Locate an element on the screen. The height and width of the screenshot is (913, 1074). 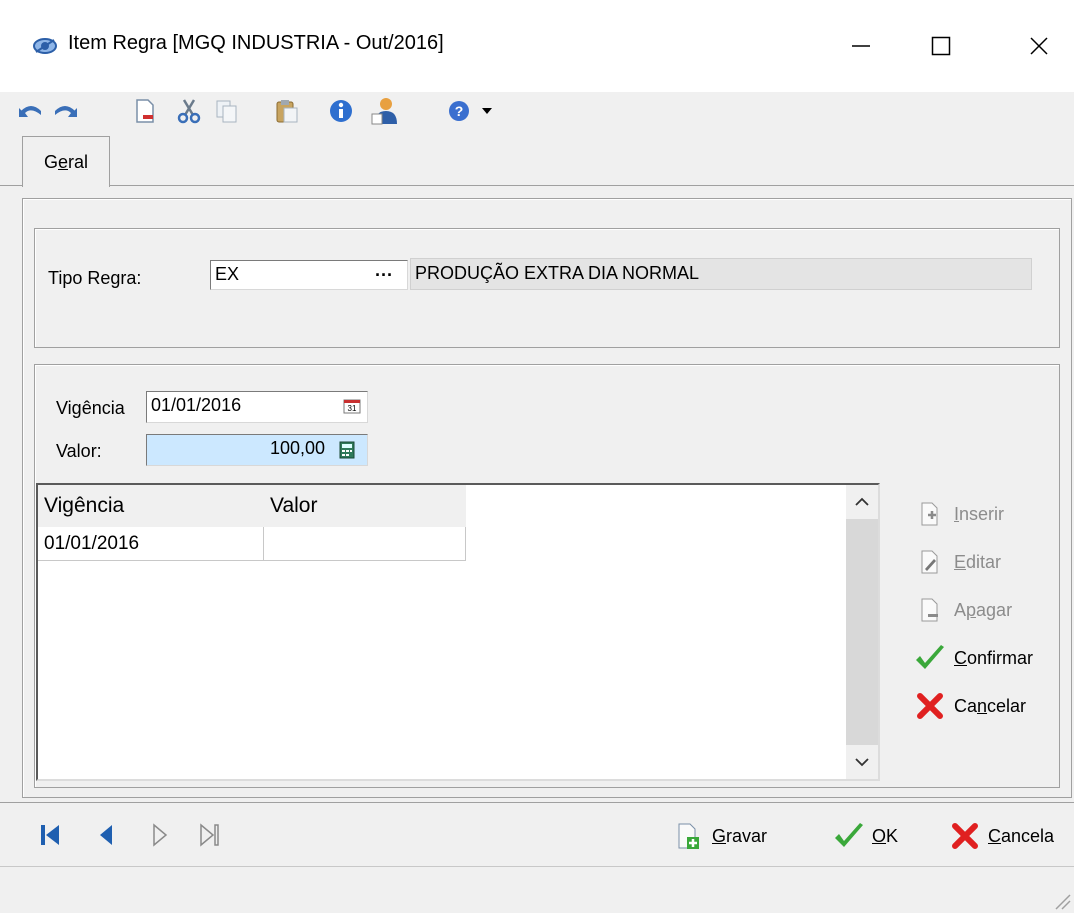
ok-button: OK is located at coordinates (865, 836).